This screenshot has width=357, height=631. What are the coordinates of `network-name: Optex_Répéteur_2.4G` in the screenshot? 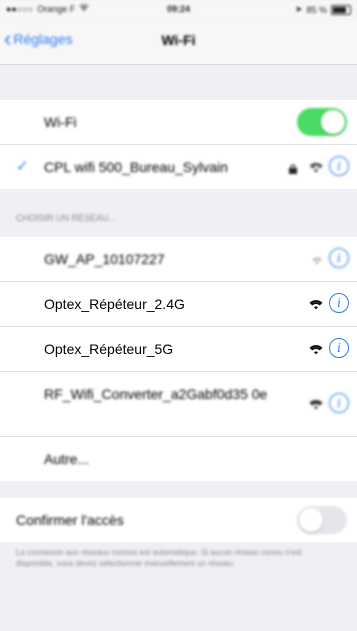 It's located at (114, 304).